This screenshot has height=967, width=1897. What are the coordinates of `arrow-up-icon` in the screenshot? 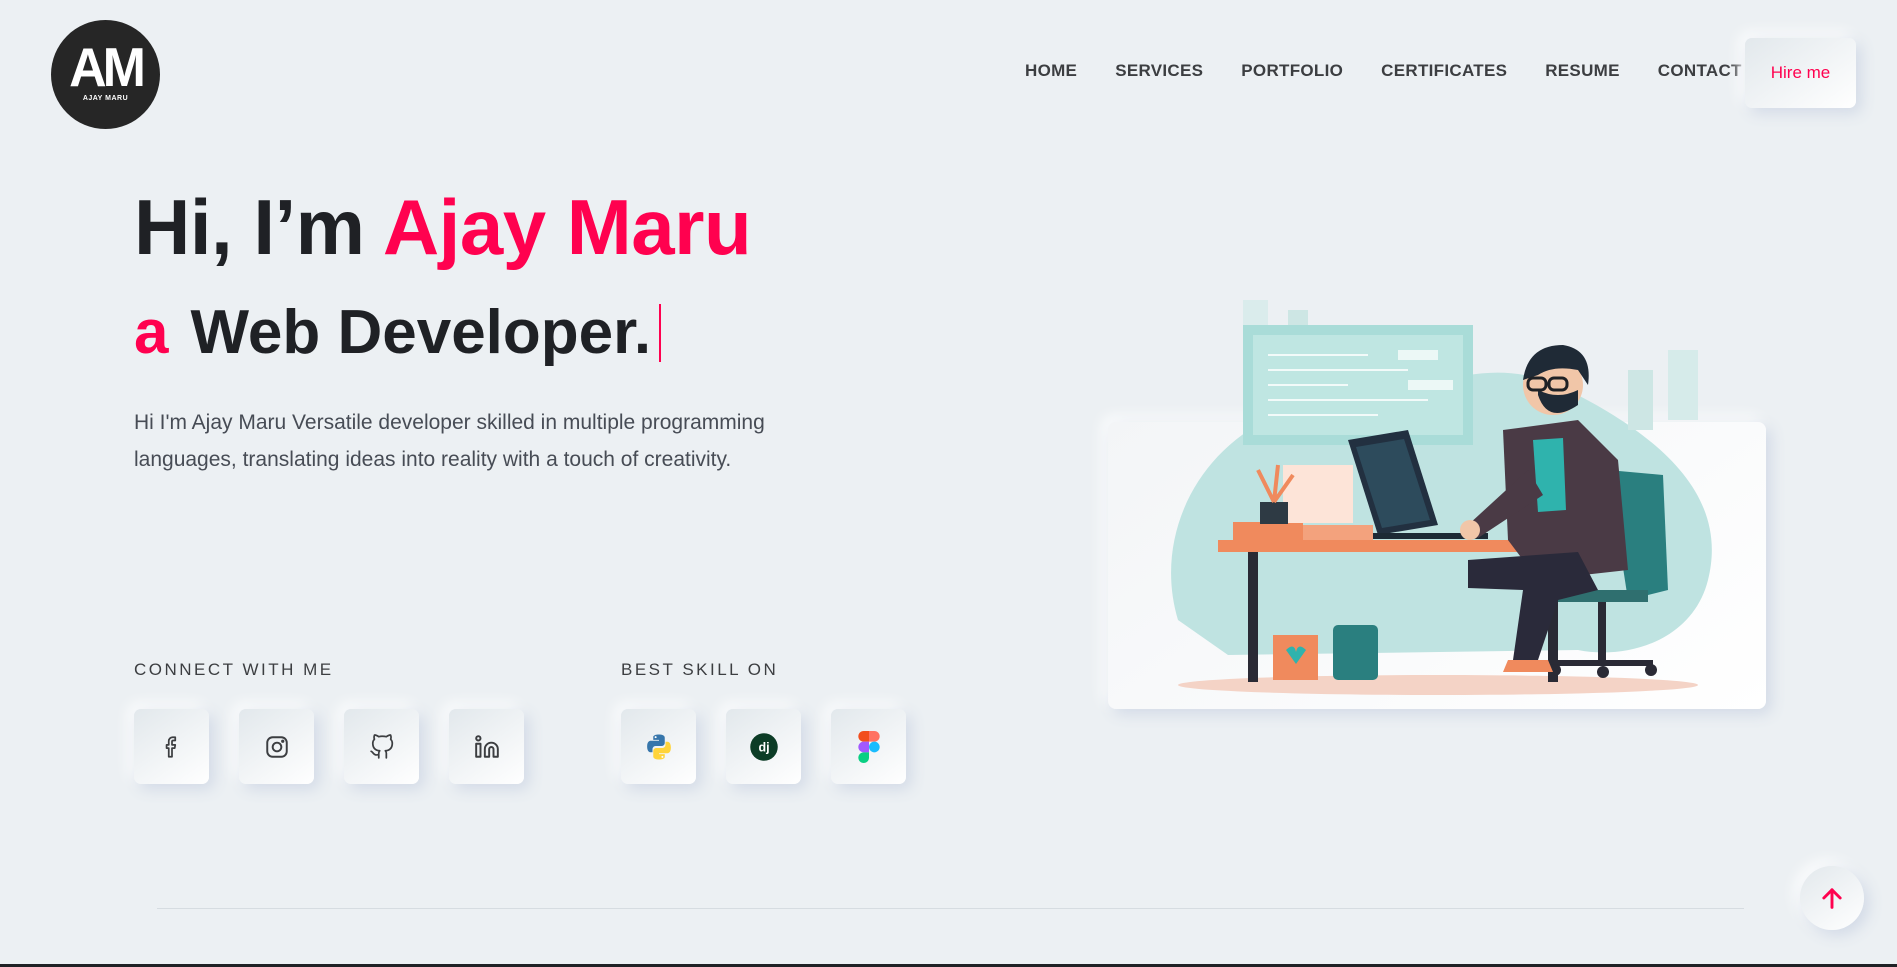 It's located at (1832, 898).